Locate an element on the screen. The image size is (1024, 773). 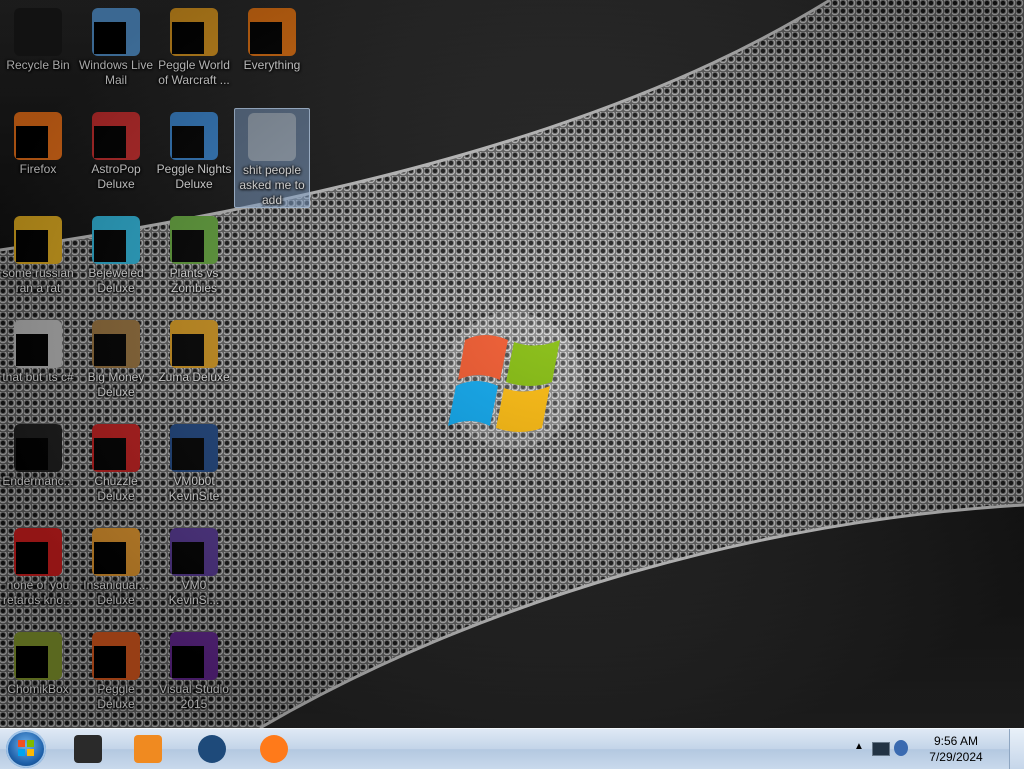
desktop-icon: Windows Live Mail is located at coordinates (116, 52).